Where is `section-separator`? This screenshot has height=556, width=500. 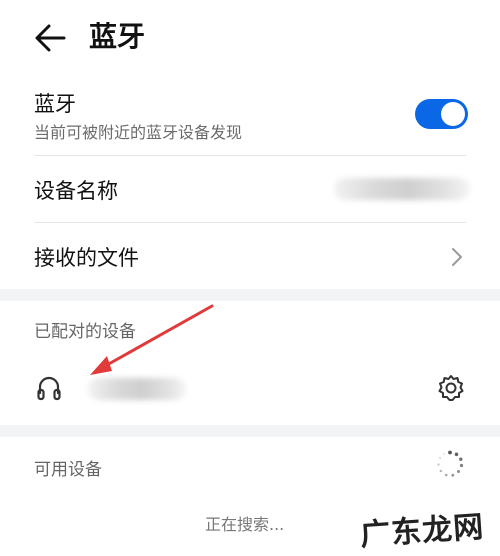 section-separator is located at coordinates (250, 431).